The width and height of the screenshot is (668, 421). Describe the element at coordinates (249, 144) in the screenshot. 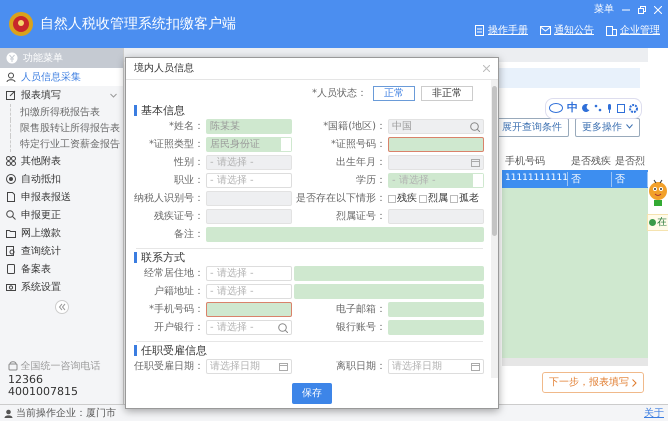

I see `select-field: 居民身份证` at that location.